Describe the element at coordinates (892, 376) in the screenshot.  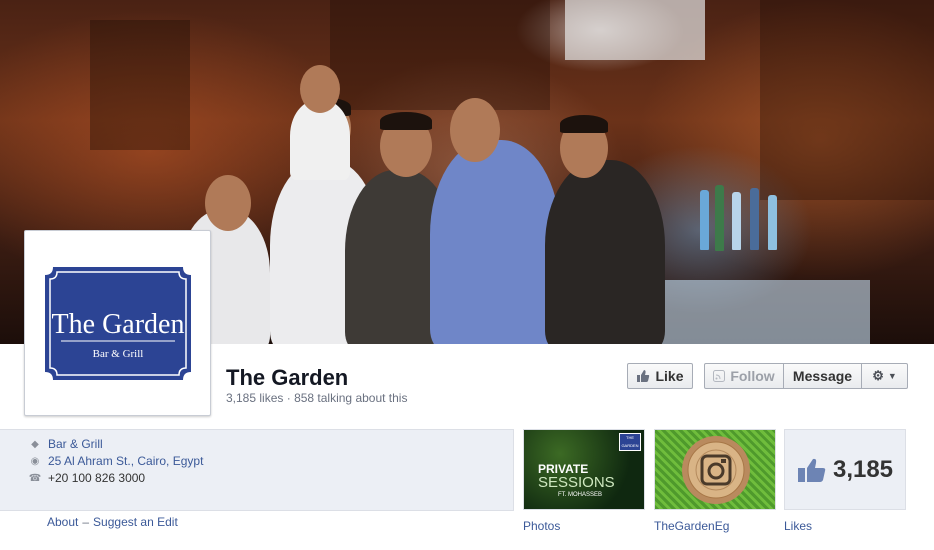
I see `chevron-down-icon: ▼` at that location.